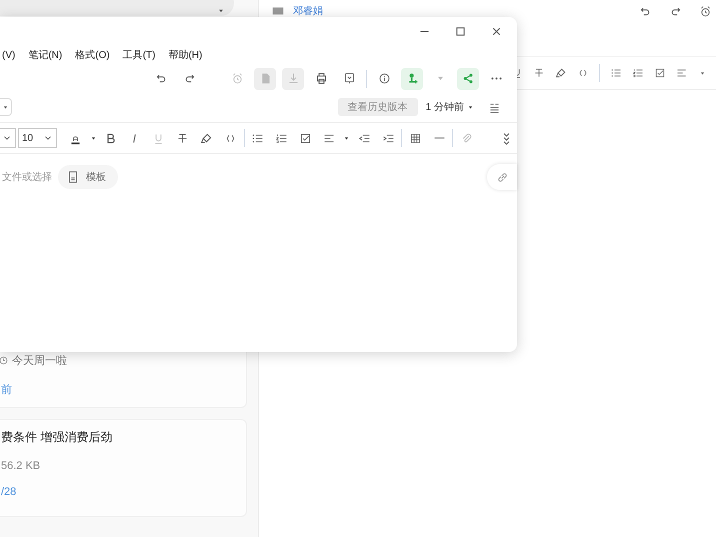  Describe the element at coordinates (57, 437) in the screenshot. I see `note-title: 费条件 增强消费后劲` at that location.